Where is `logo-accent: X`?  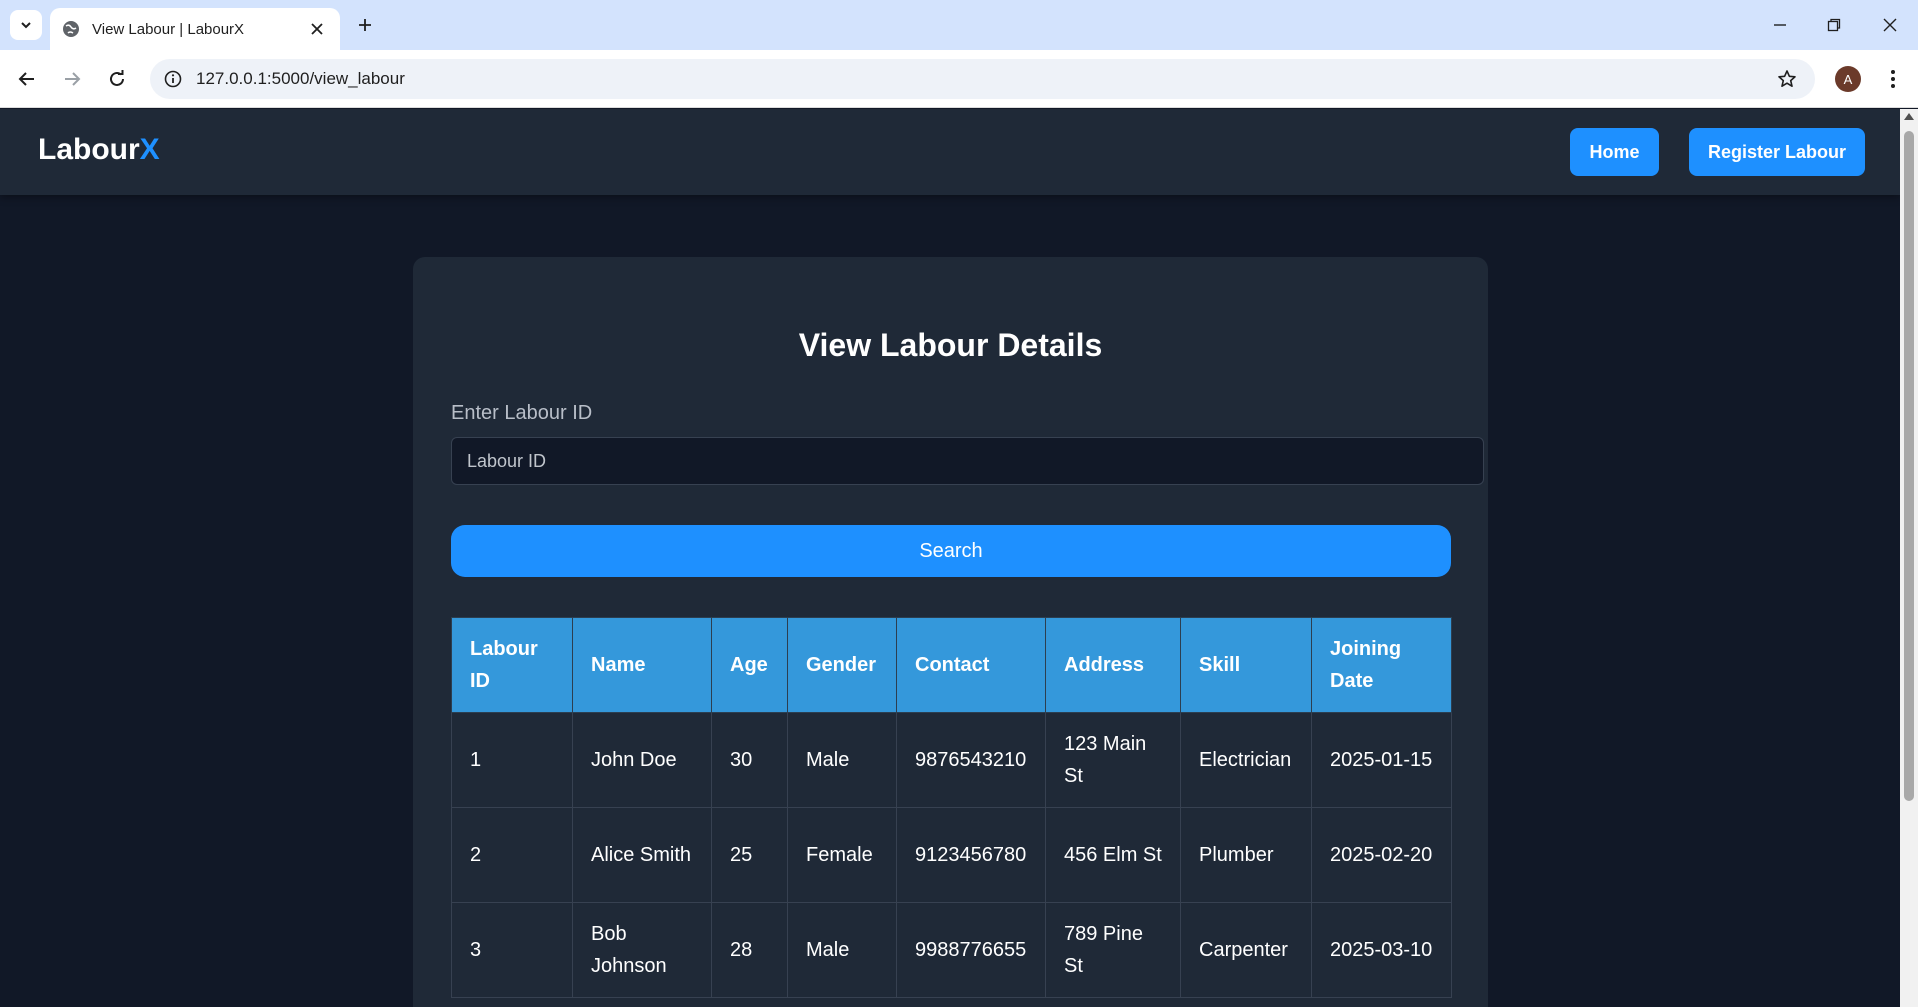
logo-accent: X is located at coordinates (149, 149).